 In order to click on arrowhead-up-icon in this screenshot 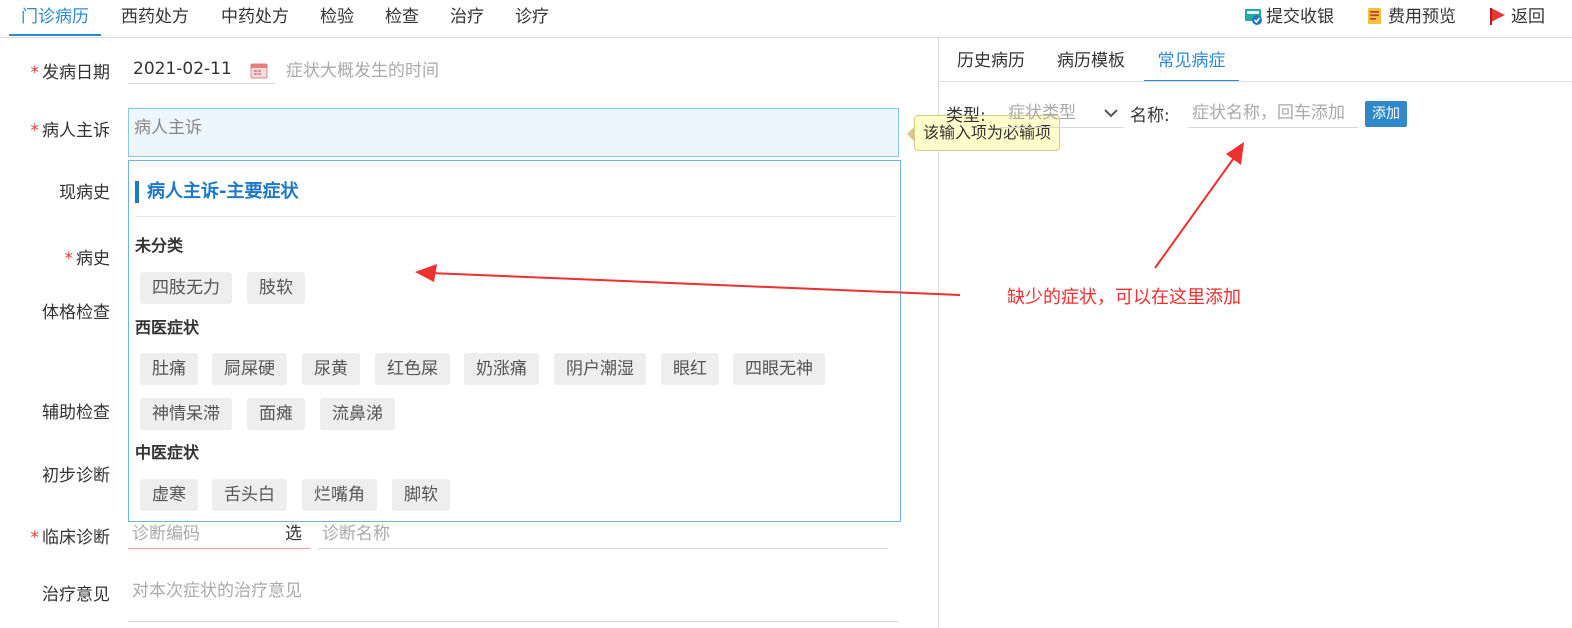, I will do `click(1235, 153)`.